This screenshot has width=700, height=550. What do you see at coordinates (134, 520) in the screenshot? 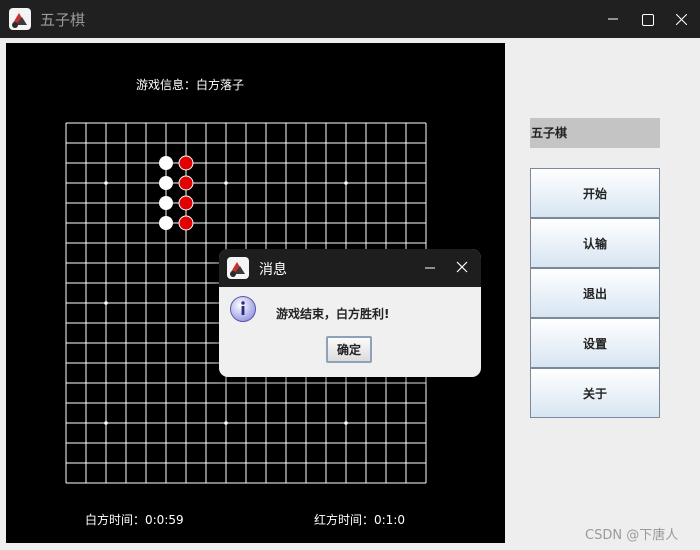
I see `white-timer: 白方时间：0:0:59` at bounding box center [134, 520].